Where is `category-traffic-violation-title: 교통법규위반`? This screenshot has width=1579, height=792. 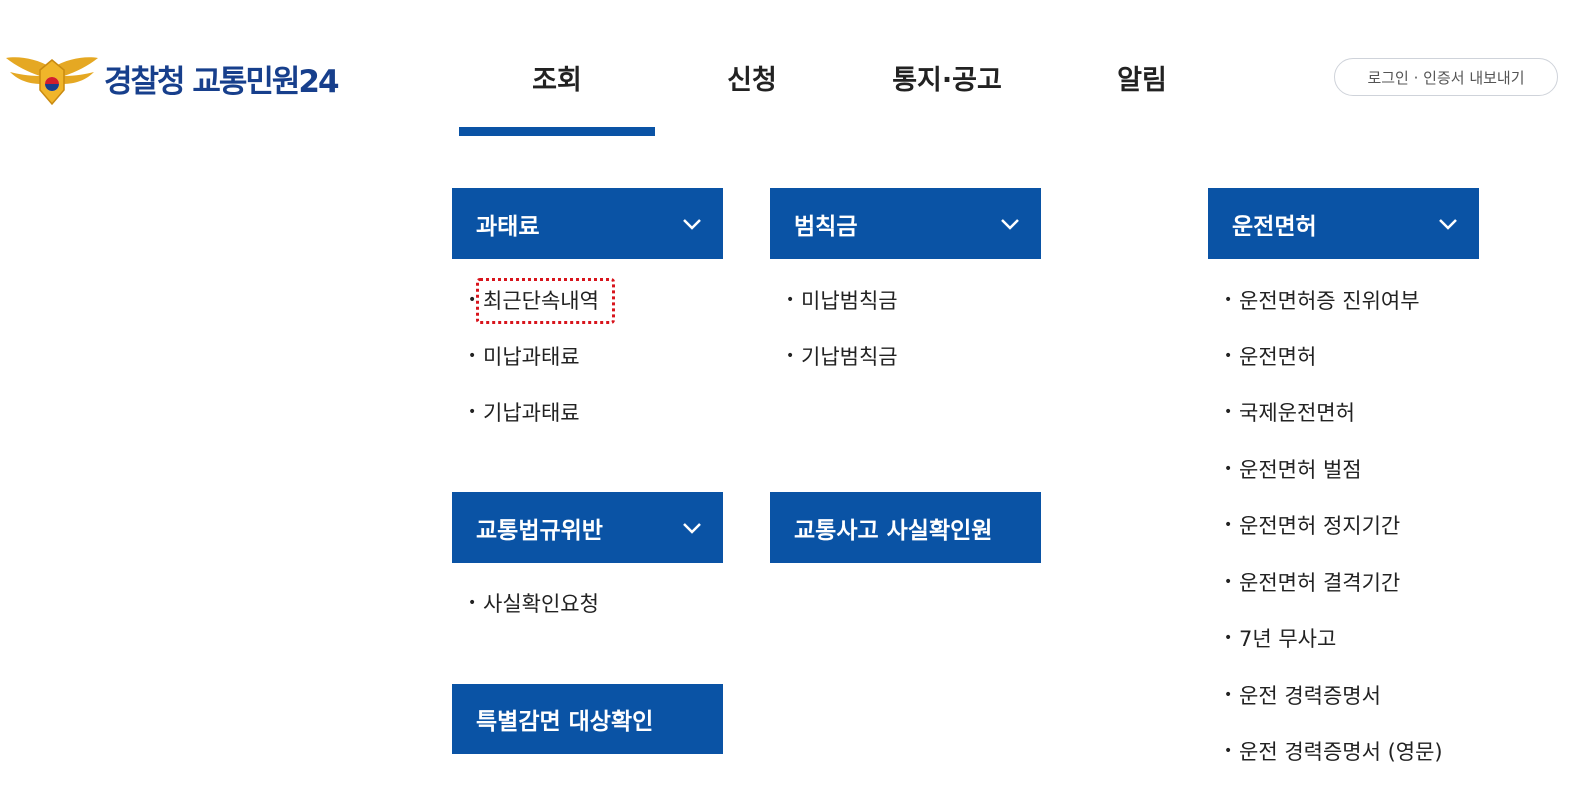 category-traffic-violation-title: 교통법규위반 is located at coordinates (539, 530).